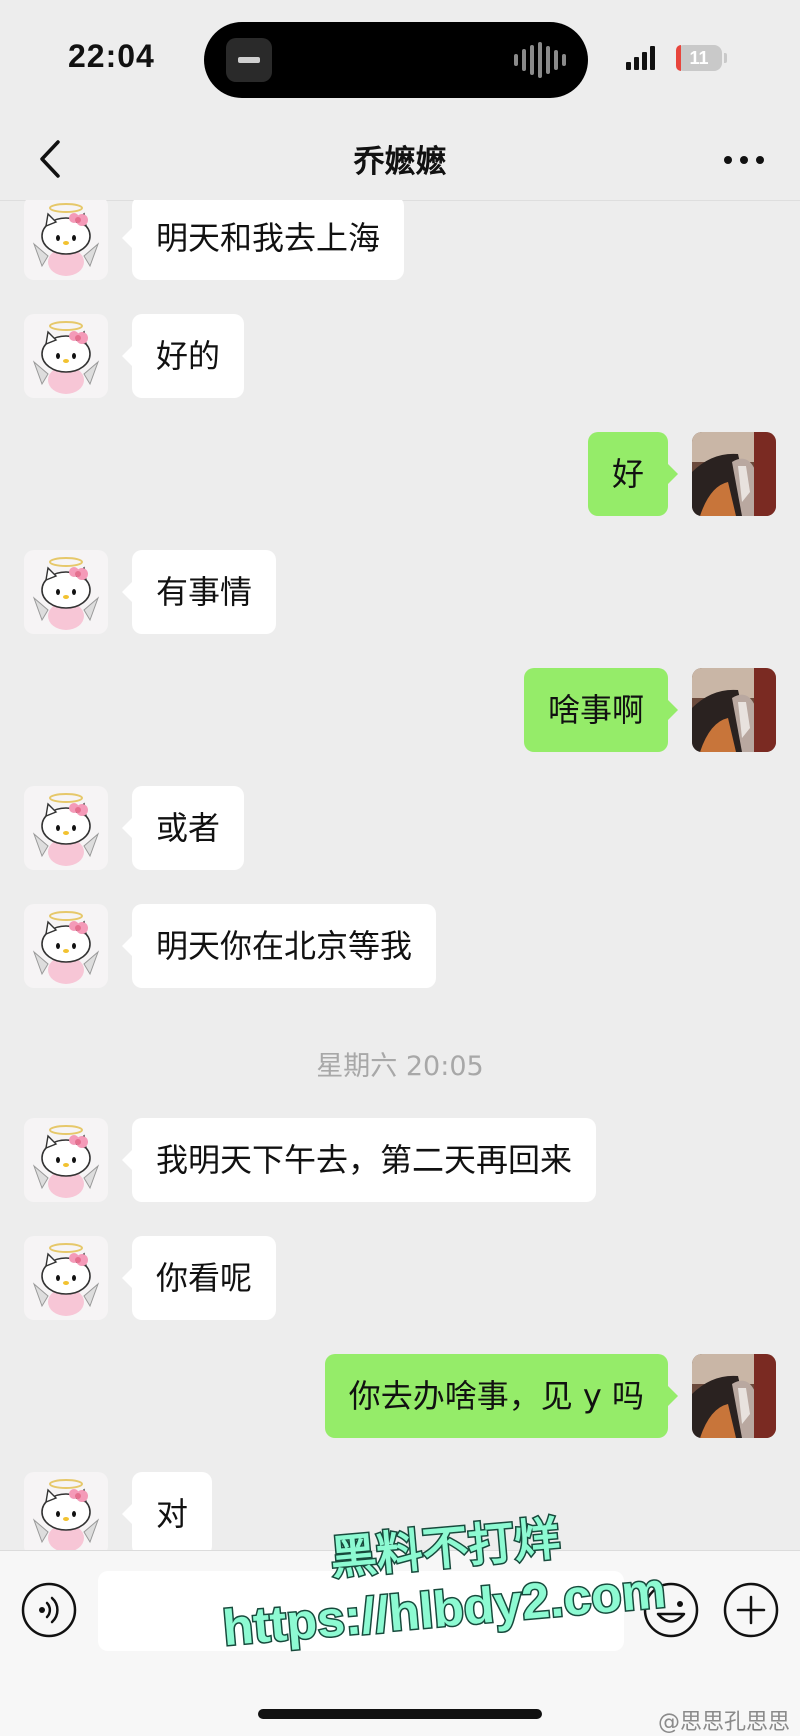 The image size is (800, 1736). I want to click on message-bubble-incoming: 对, so click(167, 1511).